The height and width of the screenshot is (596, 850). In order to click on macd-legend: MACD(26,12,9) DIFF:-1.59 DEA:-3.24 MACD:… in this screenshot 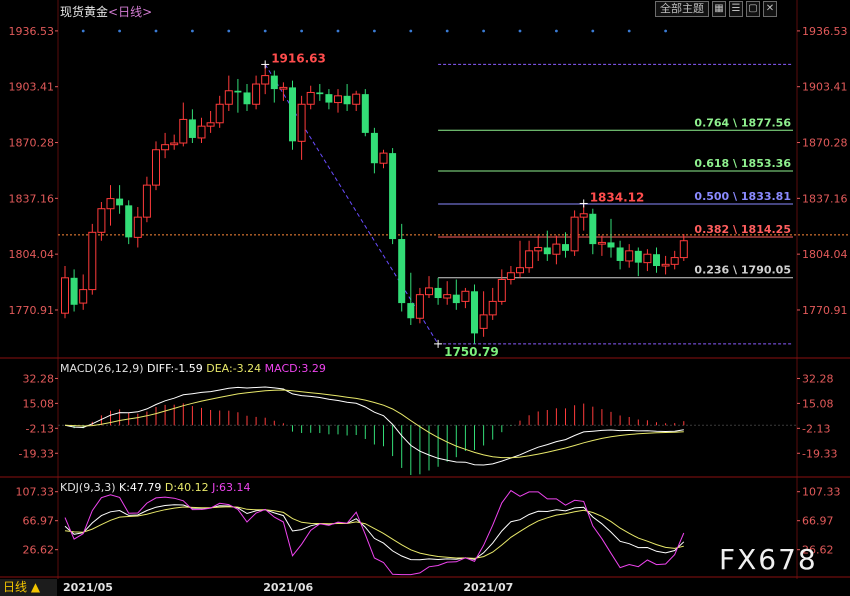, I will do `click(193, 368)`.